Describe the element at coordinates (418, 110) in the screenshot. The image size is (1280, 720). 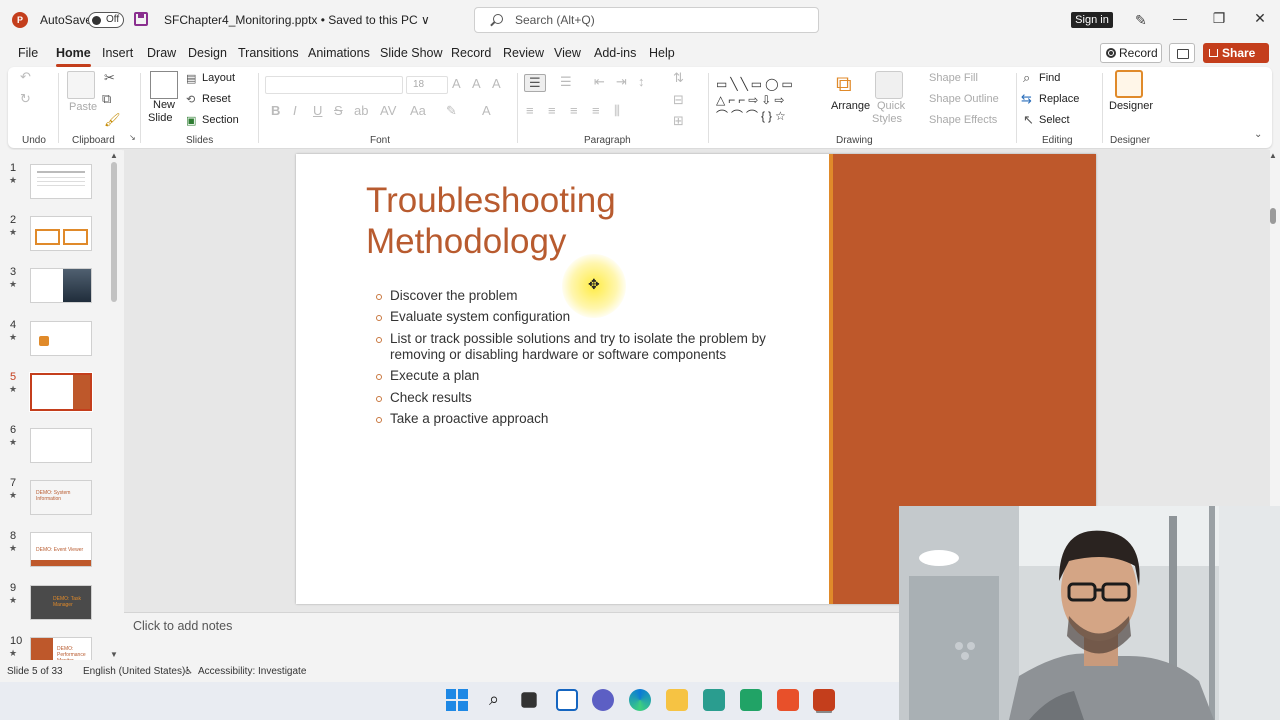
I see `change-case-icon: Aa` at that location.